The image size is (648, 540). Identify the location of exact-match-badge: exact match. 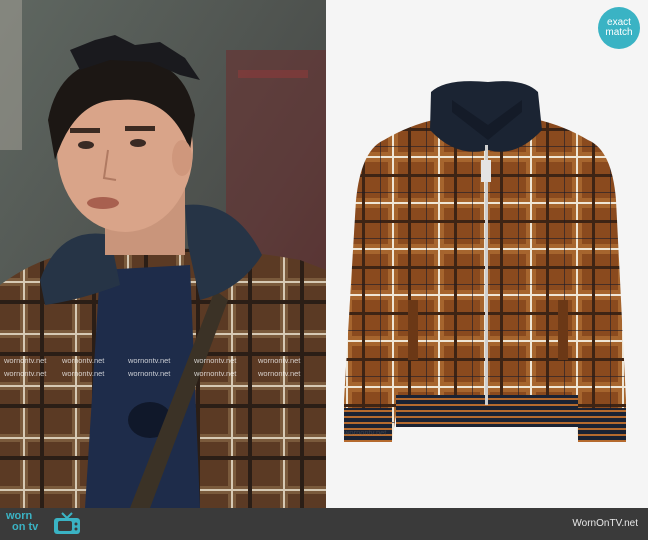
(619, 28).